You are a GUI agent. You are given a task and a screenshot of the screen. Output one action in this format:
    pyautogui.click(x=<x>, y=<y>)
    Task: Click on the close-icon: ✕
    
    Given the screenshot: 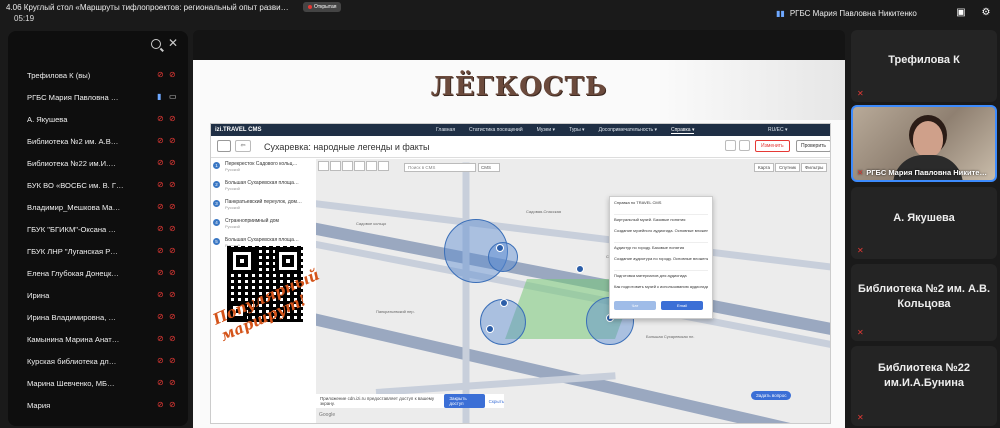 What is the action you would take?
    pyautogui.click(x=173, y=43)
    